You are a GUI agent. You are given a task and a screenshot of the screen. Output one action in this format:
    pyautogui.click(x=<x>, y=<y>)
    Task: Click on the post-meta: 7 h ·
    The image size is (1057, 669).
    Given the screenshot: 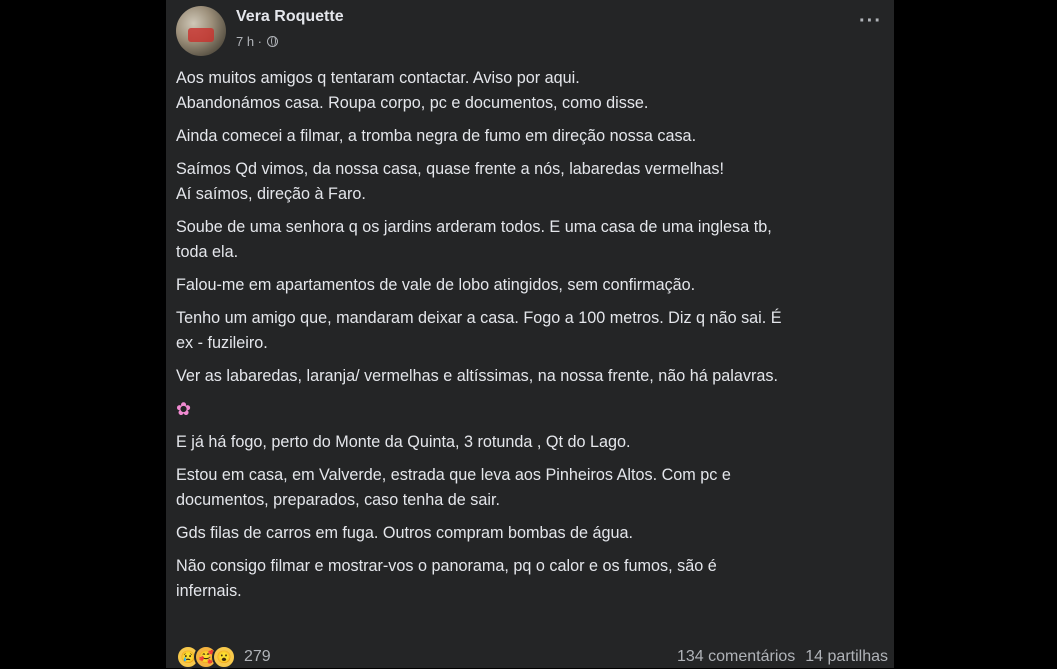 What is the action you would take?
    pyautogui.click(x=257, y=41)
    